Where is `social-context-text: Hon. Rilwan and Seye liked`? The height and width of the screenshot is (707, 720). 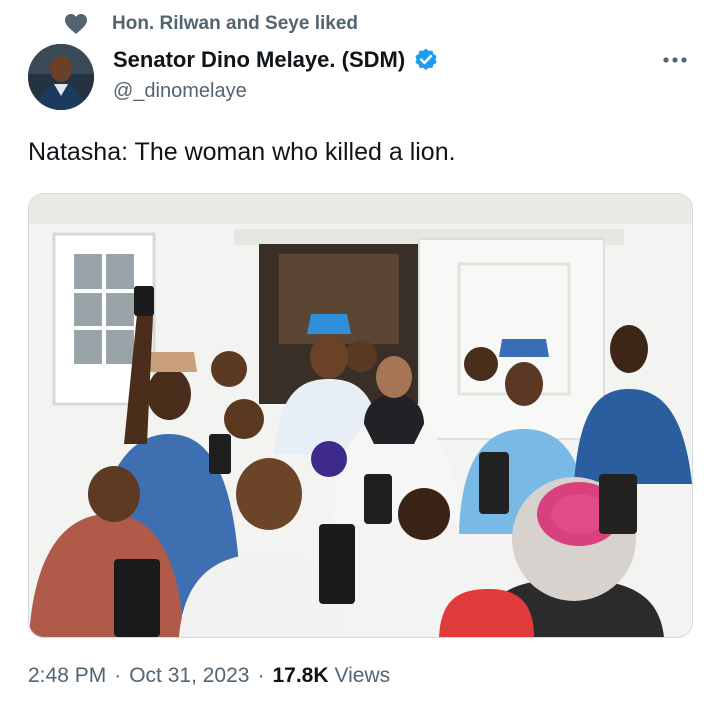 social-context-text: Hon. Rilwan and Seye liked is located at coordinates (235, 23).